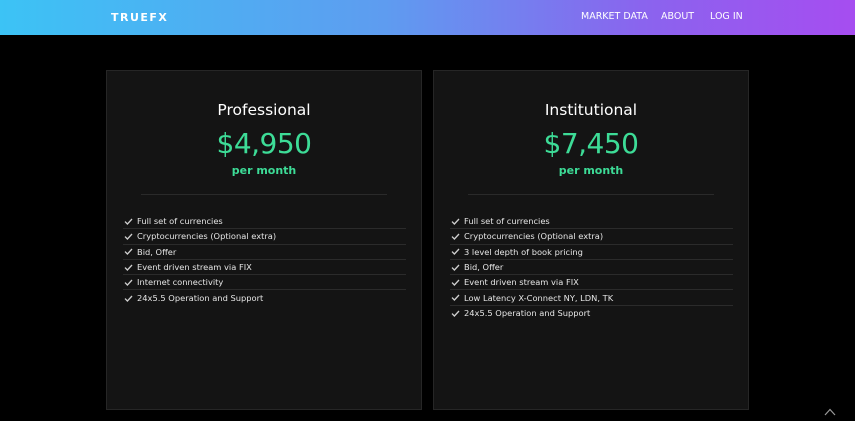 The height and width of the screenshot is (421, 855). What do you see at coordinates (591, 252) in the screenshot?
I see `feature-item: 3 level depth of book pricing` at bounding box center [591, 252].